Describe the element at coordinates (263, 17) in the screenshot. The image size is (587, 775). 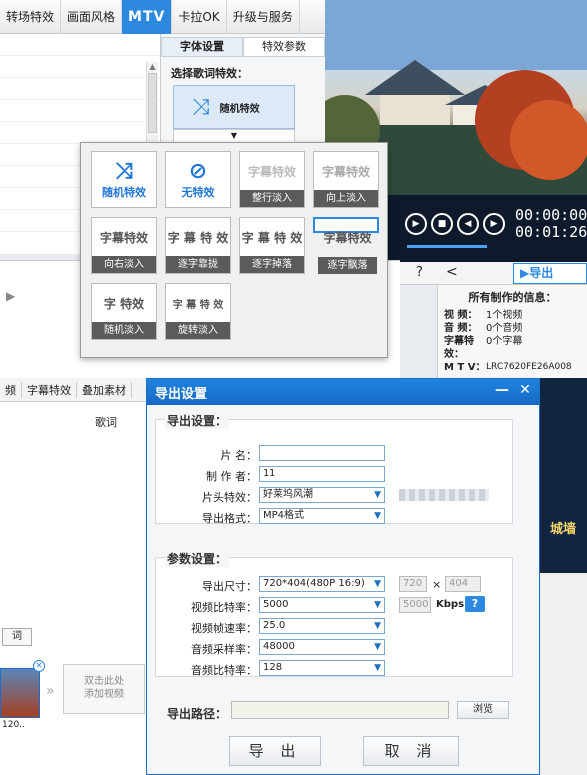
I see `tab-upgrade: 升级与服务` at that location.